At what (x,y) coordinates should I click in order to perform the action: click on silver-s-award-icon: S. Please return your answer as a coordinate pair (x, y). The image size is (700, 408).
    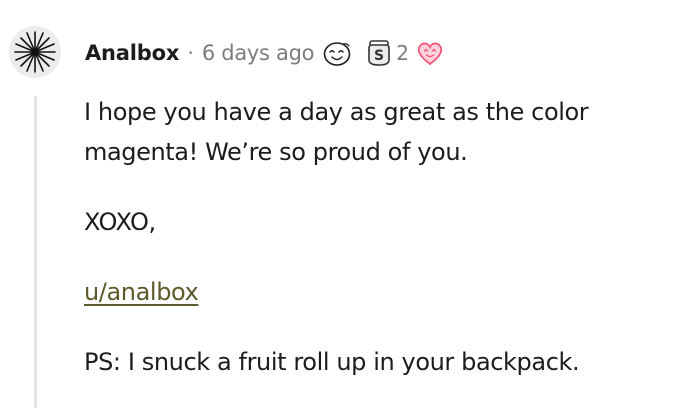
    Looking at the image, I should click on (379, 53).